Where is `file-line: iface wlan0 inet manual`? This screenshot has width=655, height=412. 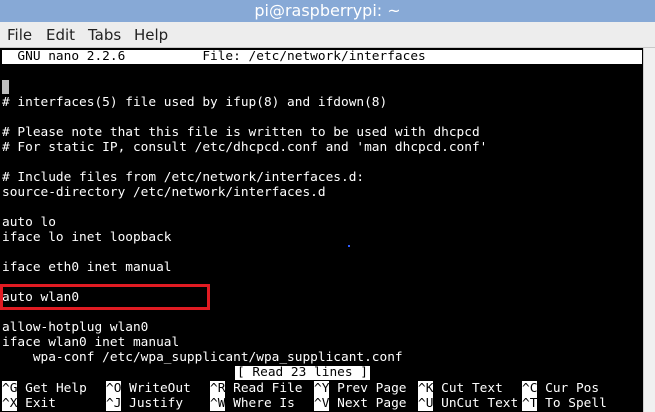
file-line: iface wlan0 inet manual is located at coordinates (90, 342).